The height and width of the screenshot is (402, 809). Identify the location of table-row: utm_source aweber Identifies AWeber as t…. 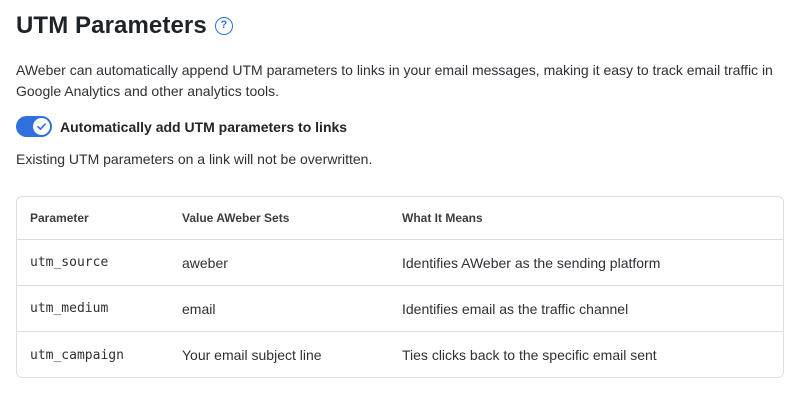
(400, 263).